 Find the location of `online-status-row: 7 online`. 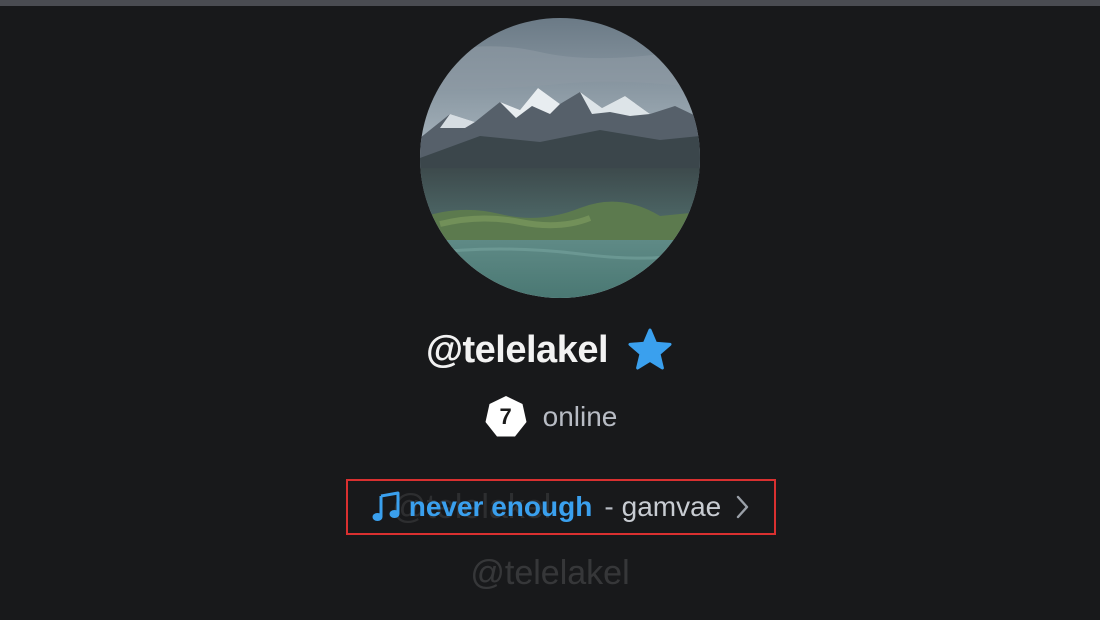

online-status-row: 7 online is located at coordinates (550, 417).